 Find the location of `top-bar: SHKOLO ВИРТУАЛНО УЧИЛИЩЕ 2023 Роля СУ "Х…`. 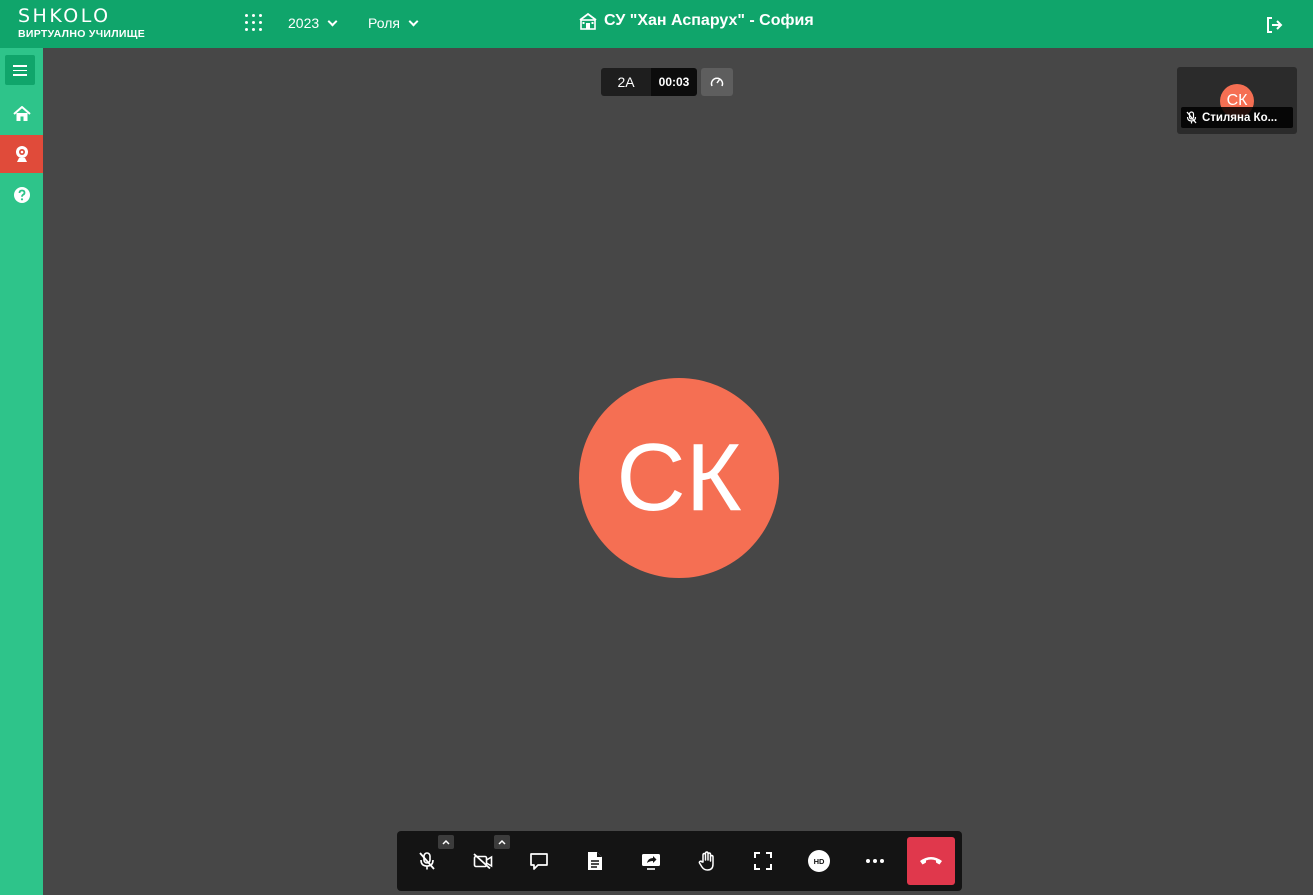

top-bar: SHKOLO ВИРТУАЛНО УЧИЛИЩЕ 2023 Роля СУ "Х… is located at coordinates (656, 24).